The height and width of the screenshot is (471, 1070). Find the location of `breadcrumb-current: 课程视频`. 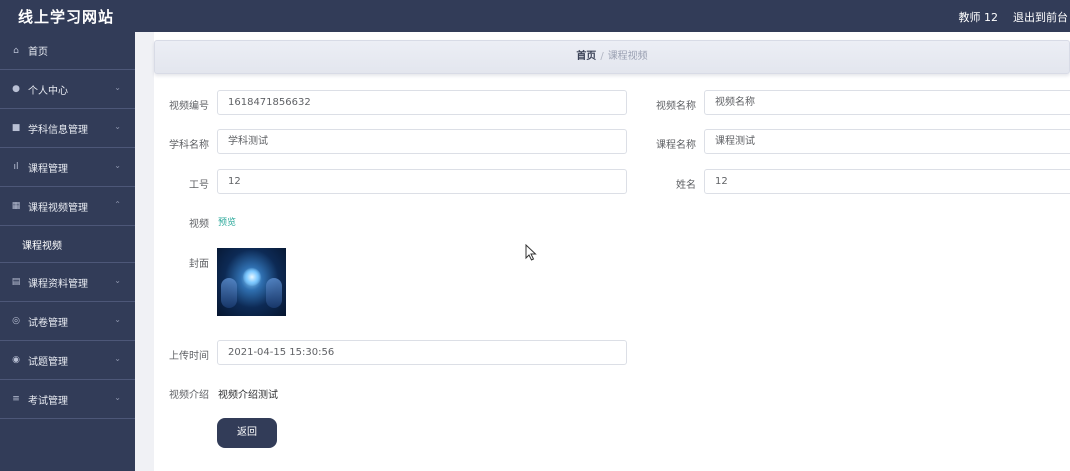

breadcrumb-current: 课程视频 is located at coordinates (627, 56).